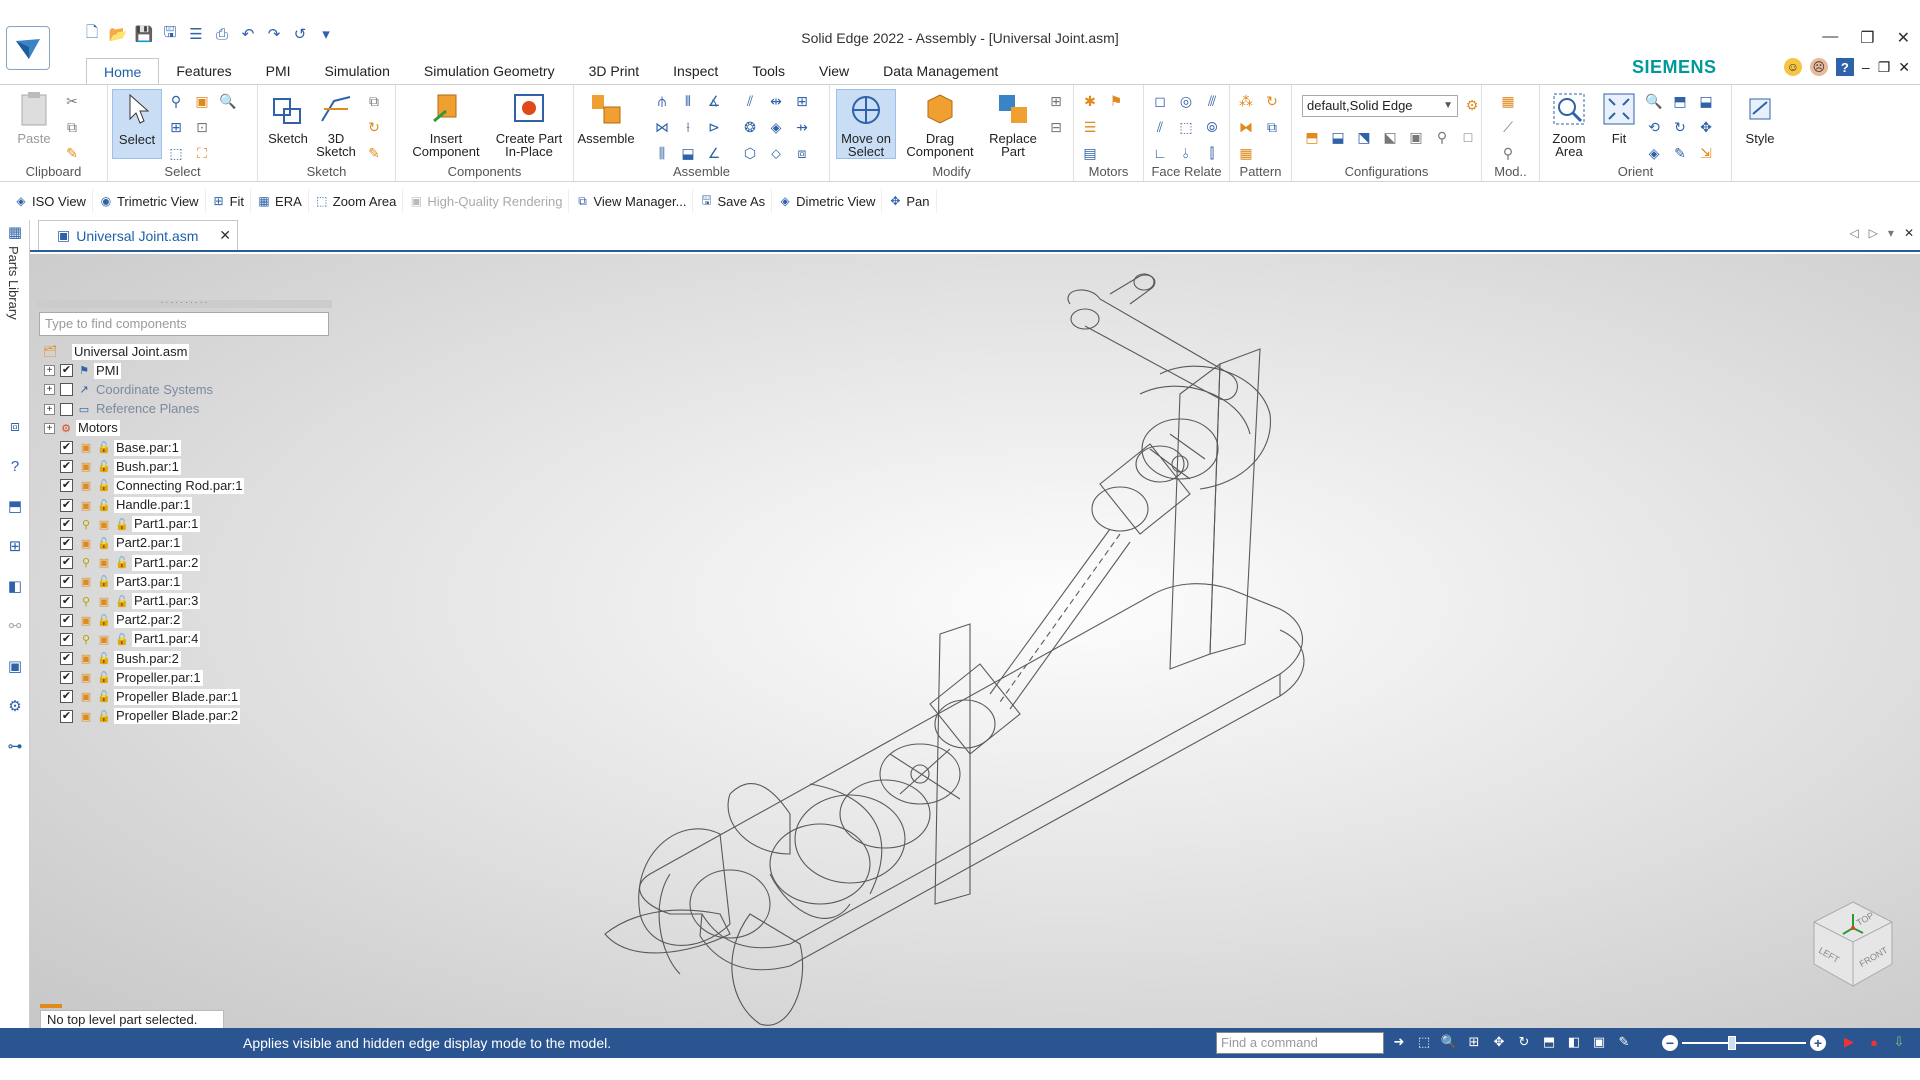 Image resolution: width=1920 pixels, height=1080 pixels. What do you see at coordinates (446, 123) in the screenshot?
I see `insert-component-button: Insert Component` at bounding box center [446, 123].